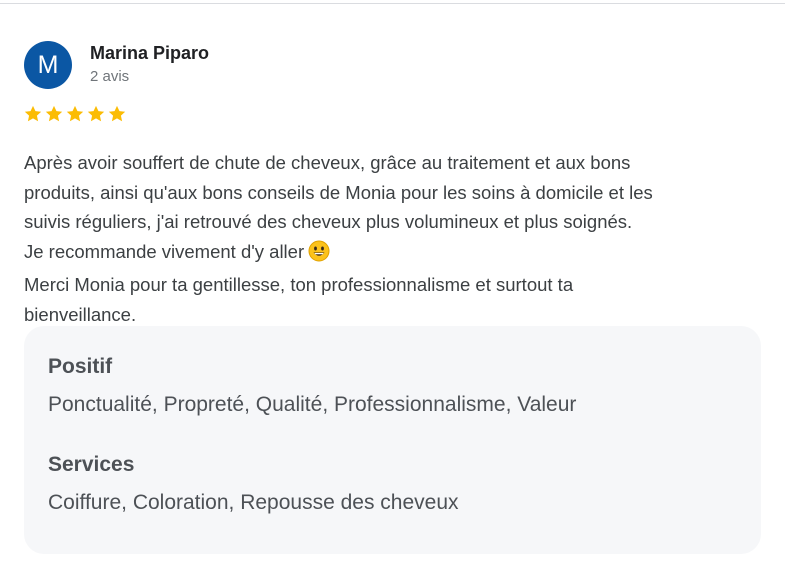 The image size is (787, 569). I want to click on grinning-face-icon, so click(319, 255).